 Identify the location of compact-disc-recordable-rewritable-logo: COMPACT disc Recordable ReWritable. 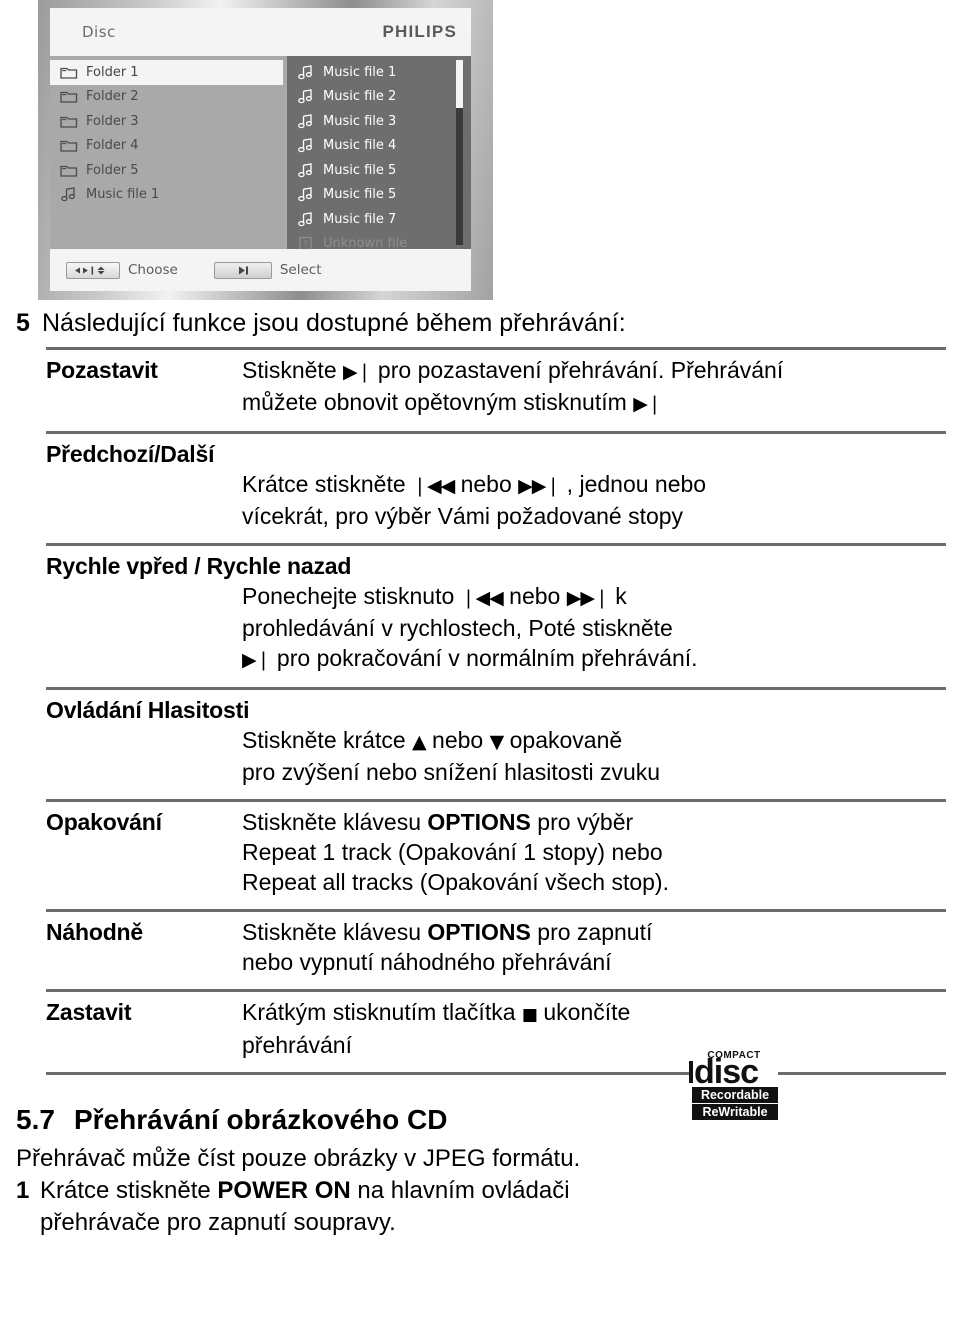
(733, 1085).